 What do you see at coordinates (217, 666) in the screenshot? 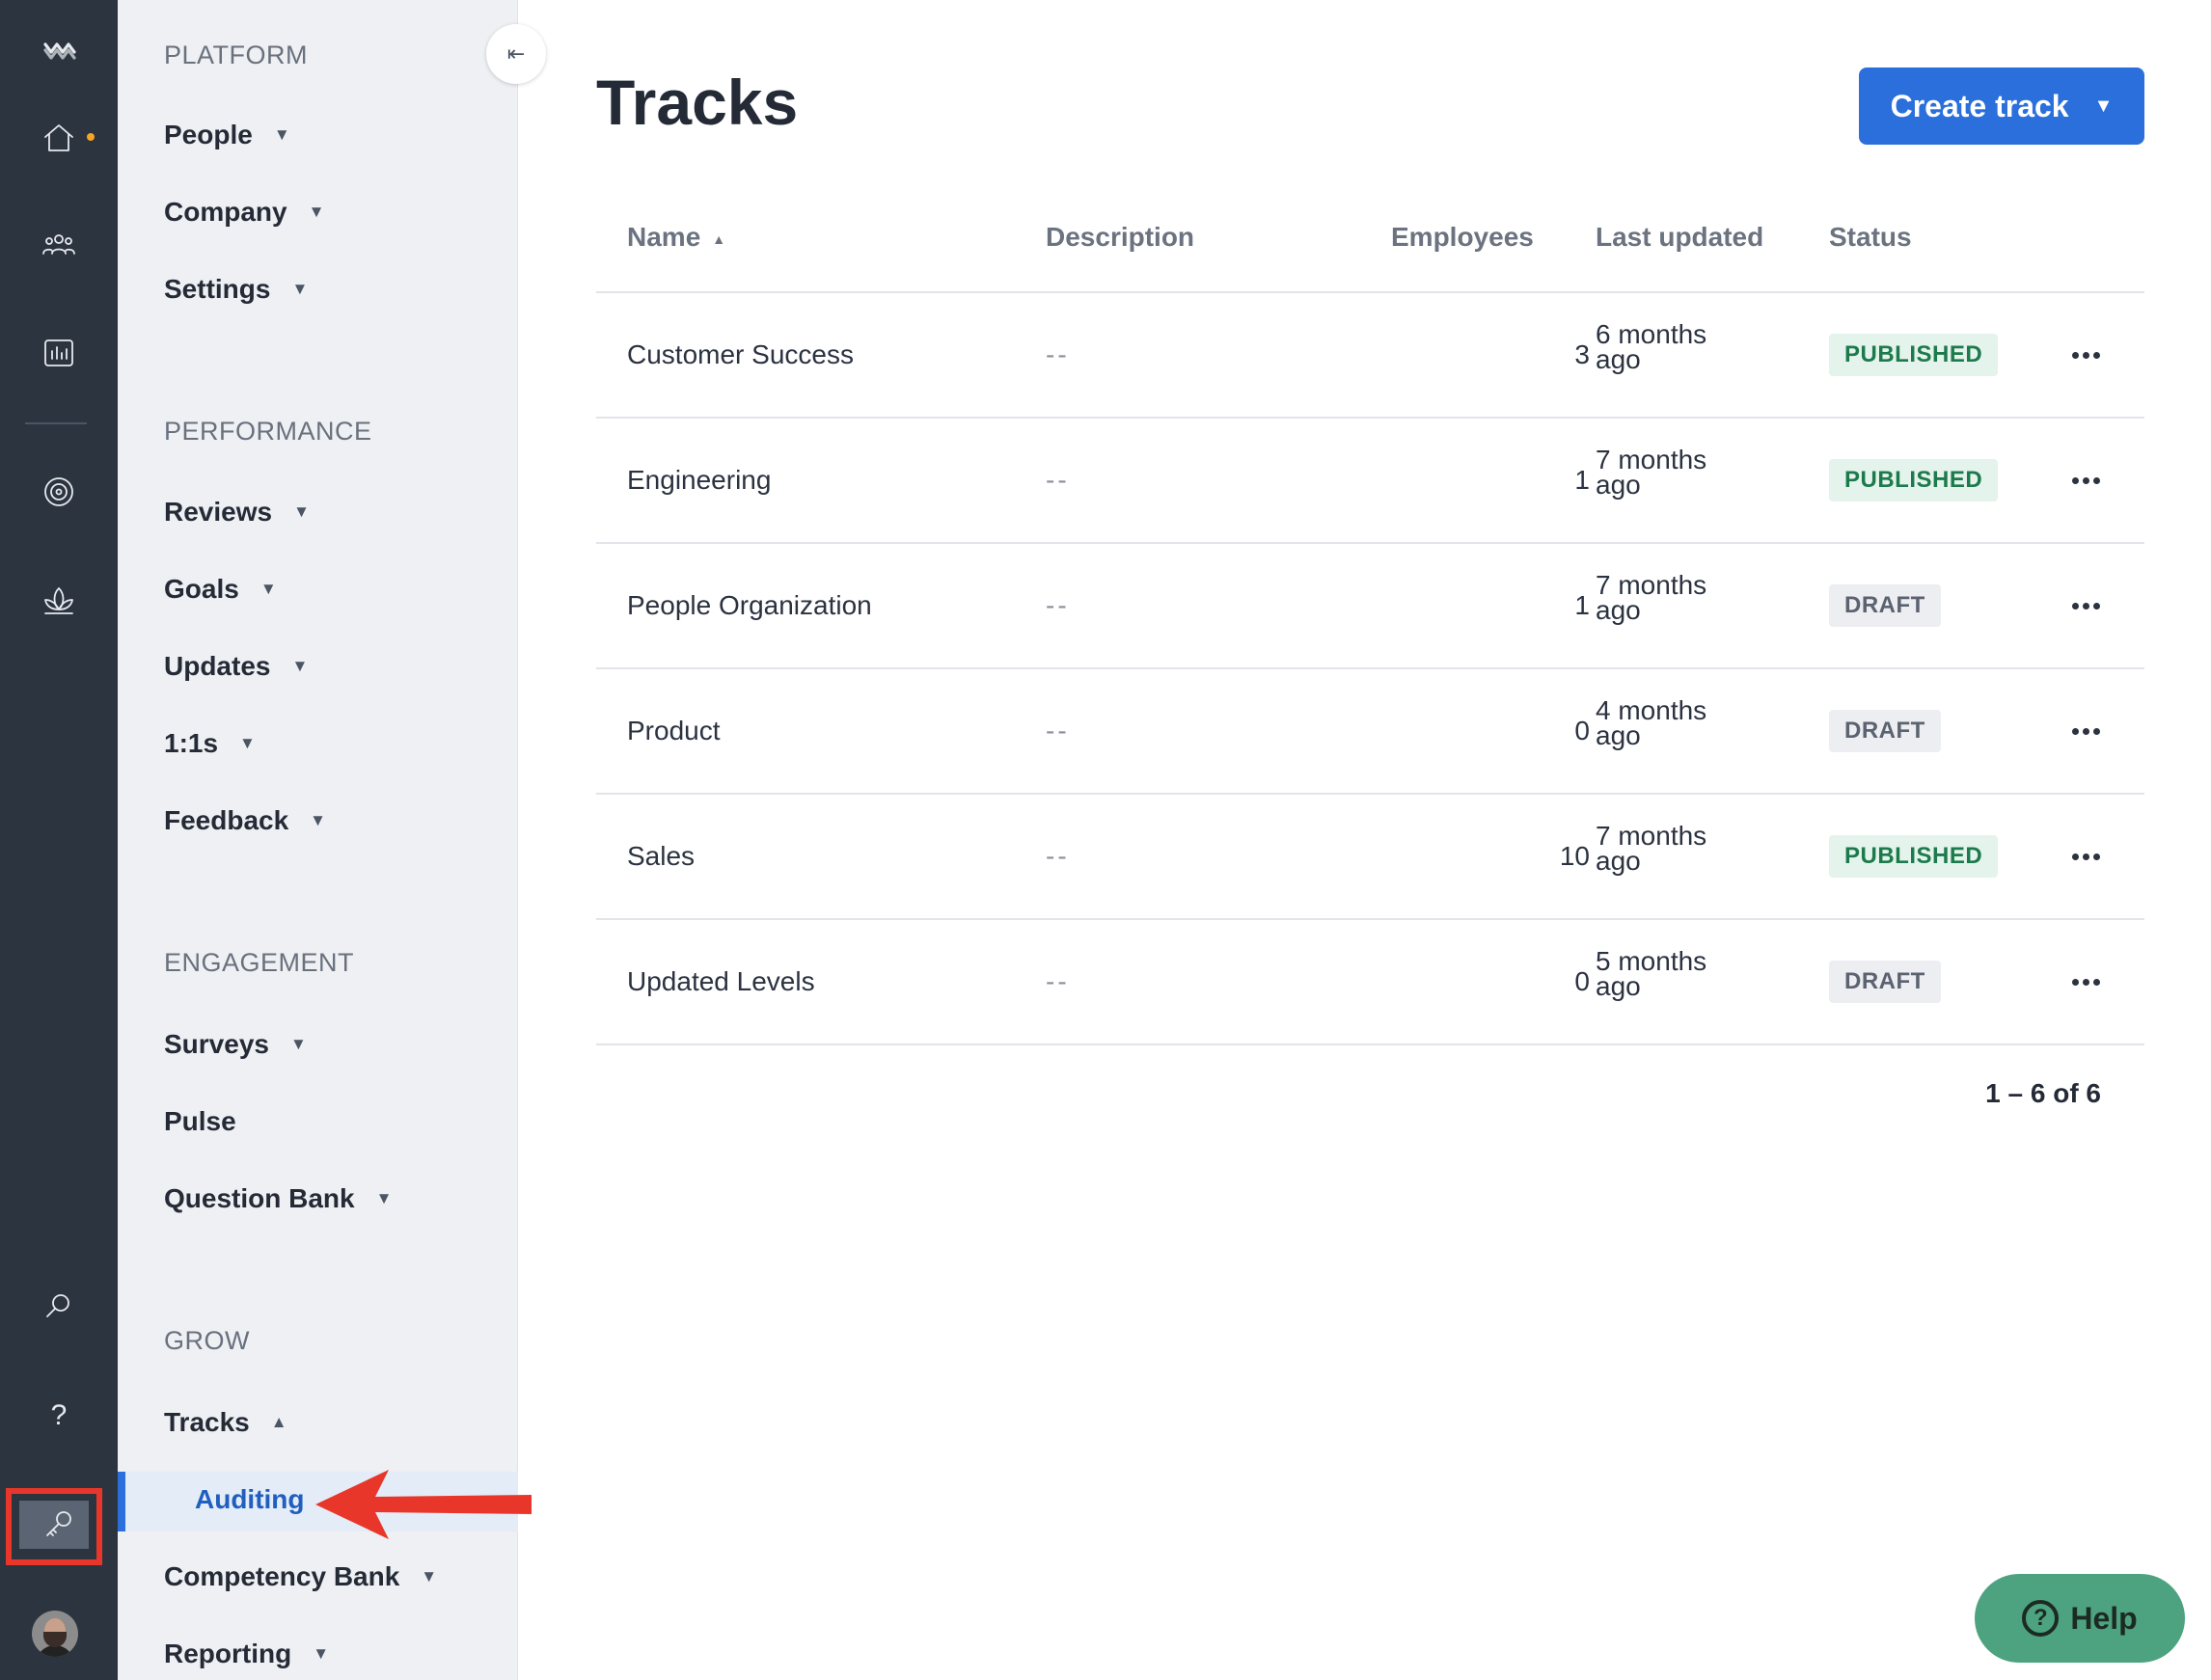
I see `nav-label: Updates` at bounding box center [217, 666].